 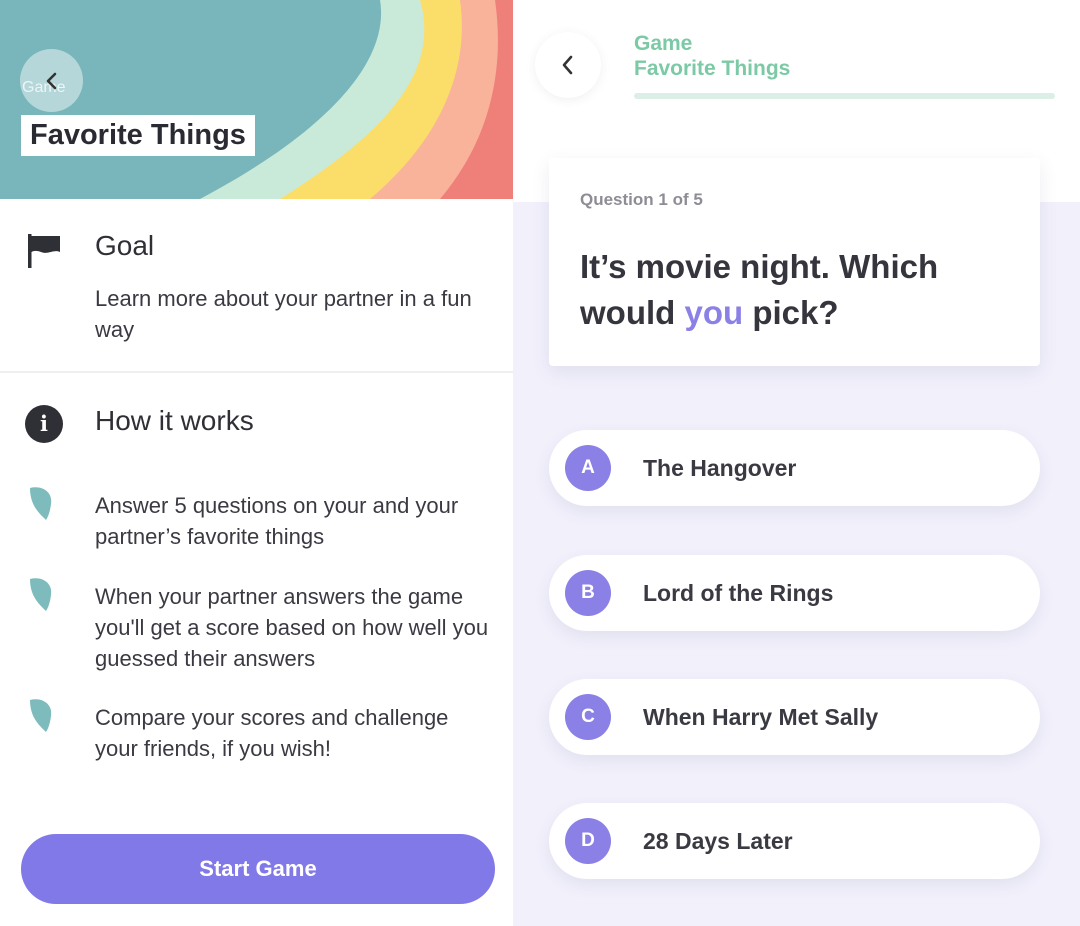 What do you see at coordinates (738, 593) in the screenshot?
I see `option-label: Lord of the Rings` at bounding box center [738, 593].